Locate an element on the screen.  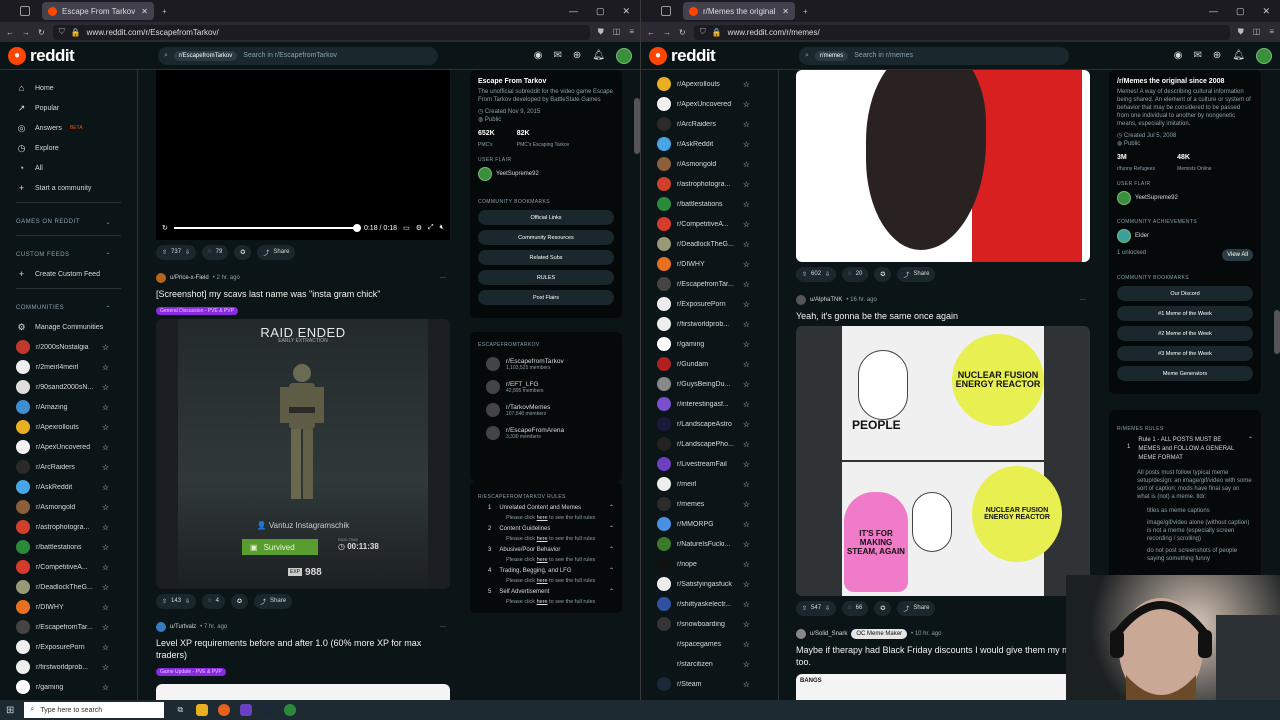
view-all-button: View All is located at coordinates (1237, 255).